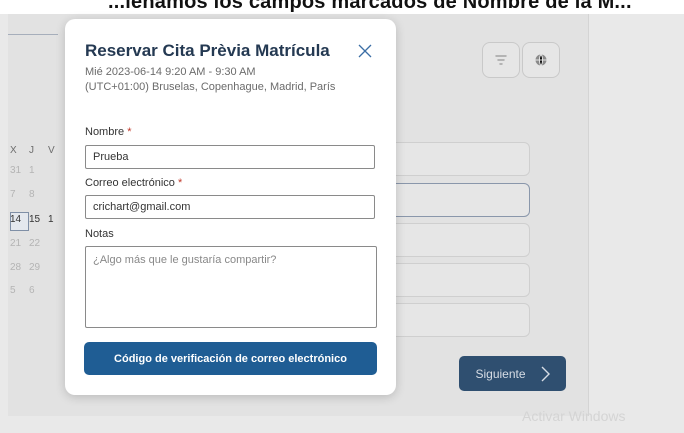 This screenshot has width=684, height=433. What do you see at coordinates (25, 243) in the screenshot?
I see `calendar-week: 21 22` at bounding box center [25, 243].